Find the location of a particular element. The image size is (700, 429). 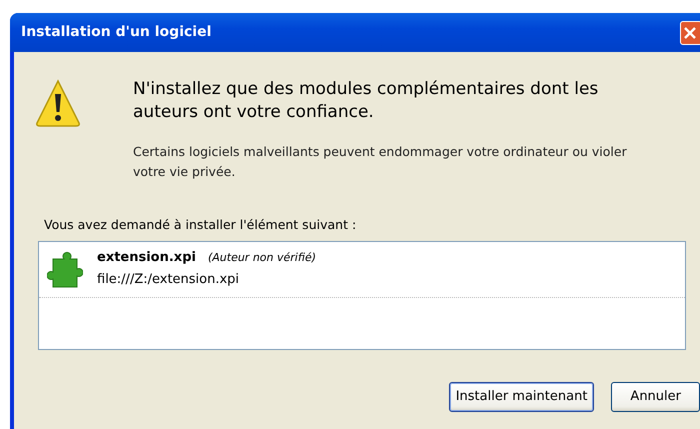

warning-heading: N'installez que des modules complémentaires dont les auteurs ont votre confiance. is located at coordinates (366, 101).